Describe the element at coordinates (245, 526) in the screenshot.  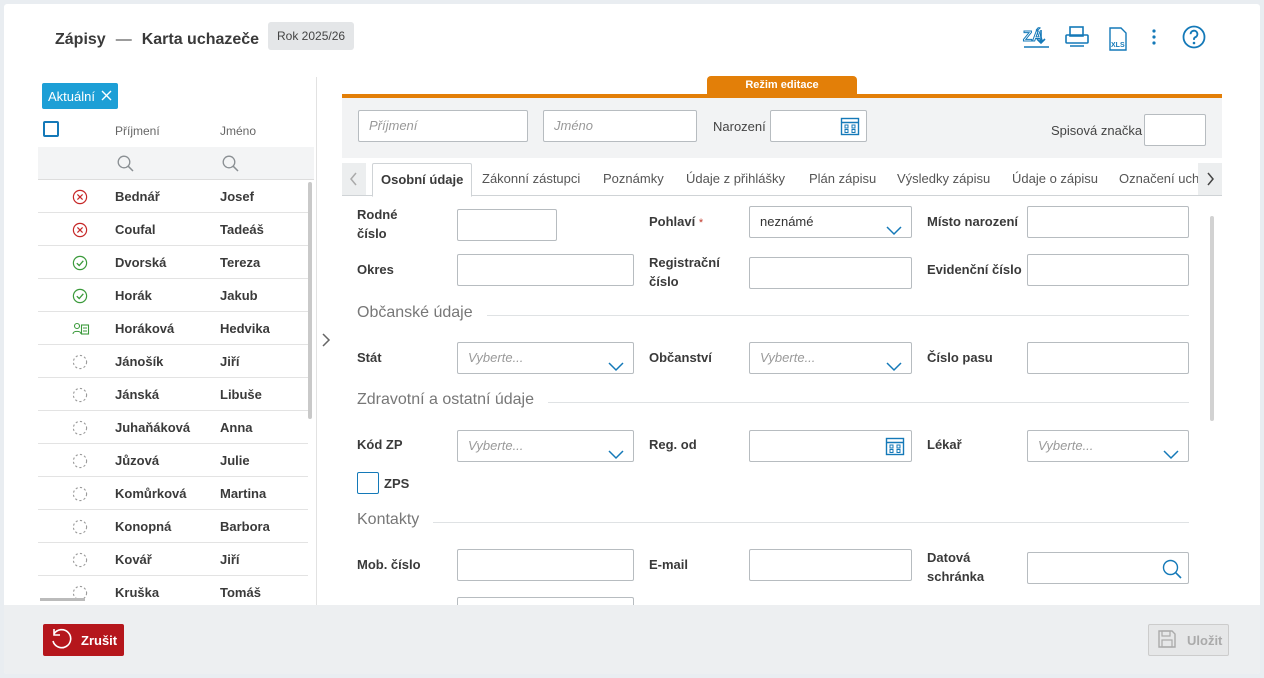
I see `firstname-cell: Barbora` at that location.